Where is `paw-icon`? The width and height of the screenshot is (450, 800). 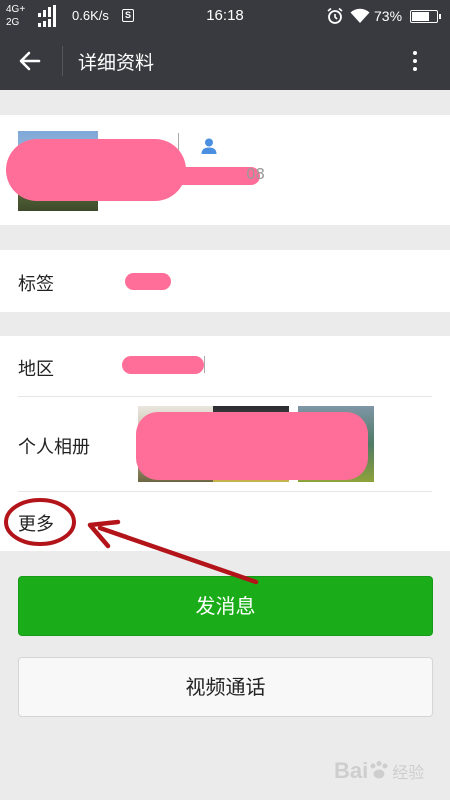
paw-icon is located at coordinates (379, 770).